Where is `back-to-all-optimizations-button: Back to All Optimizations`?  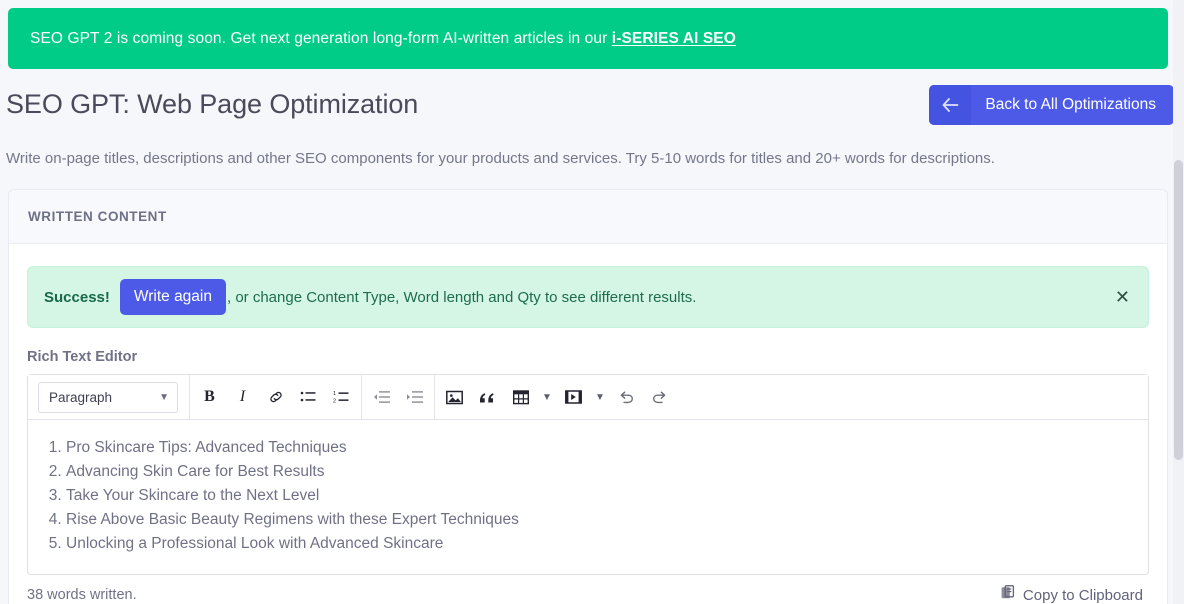
back-to-all-optimizations-button: Back to All Optimizations is located at coordinates (1051, 105).